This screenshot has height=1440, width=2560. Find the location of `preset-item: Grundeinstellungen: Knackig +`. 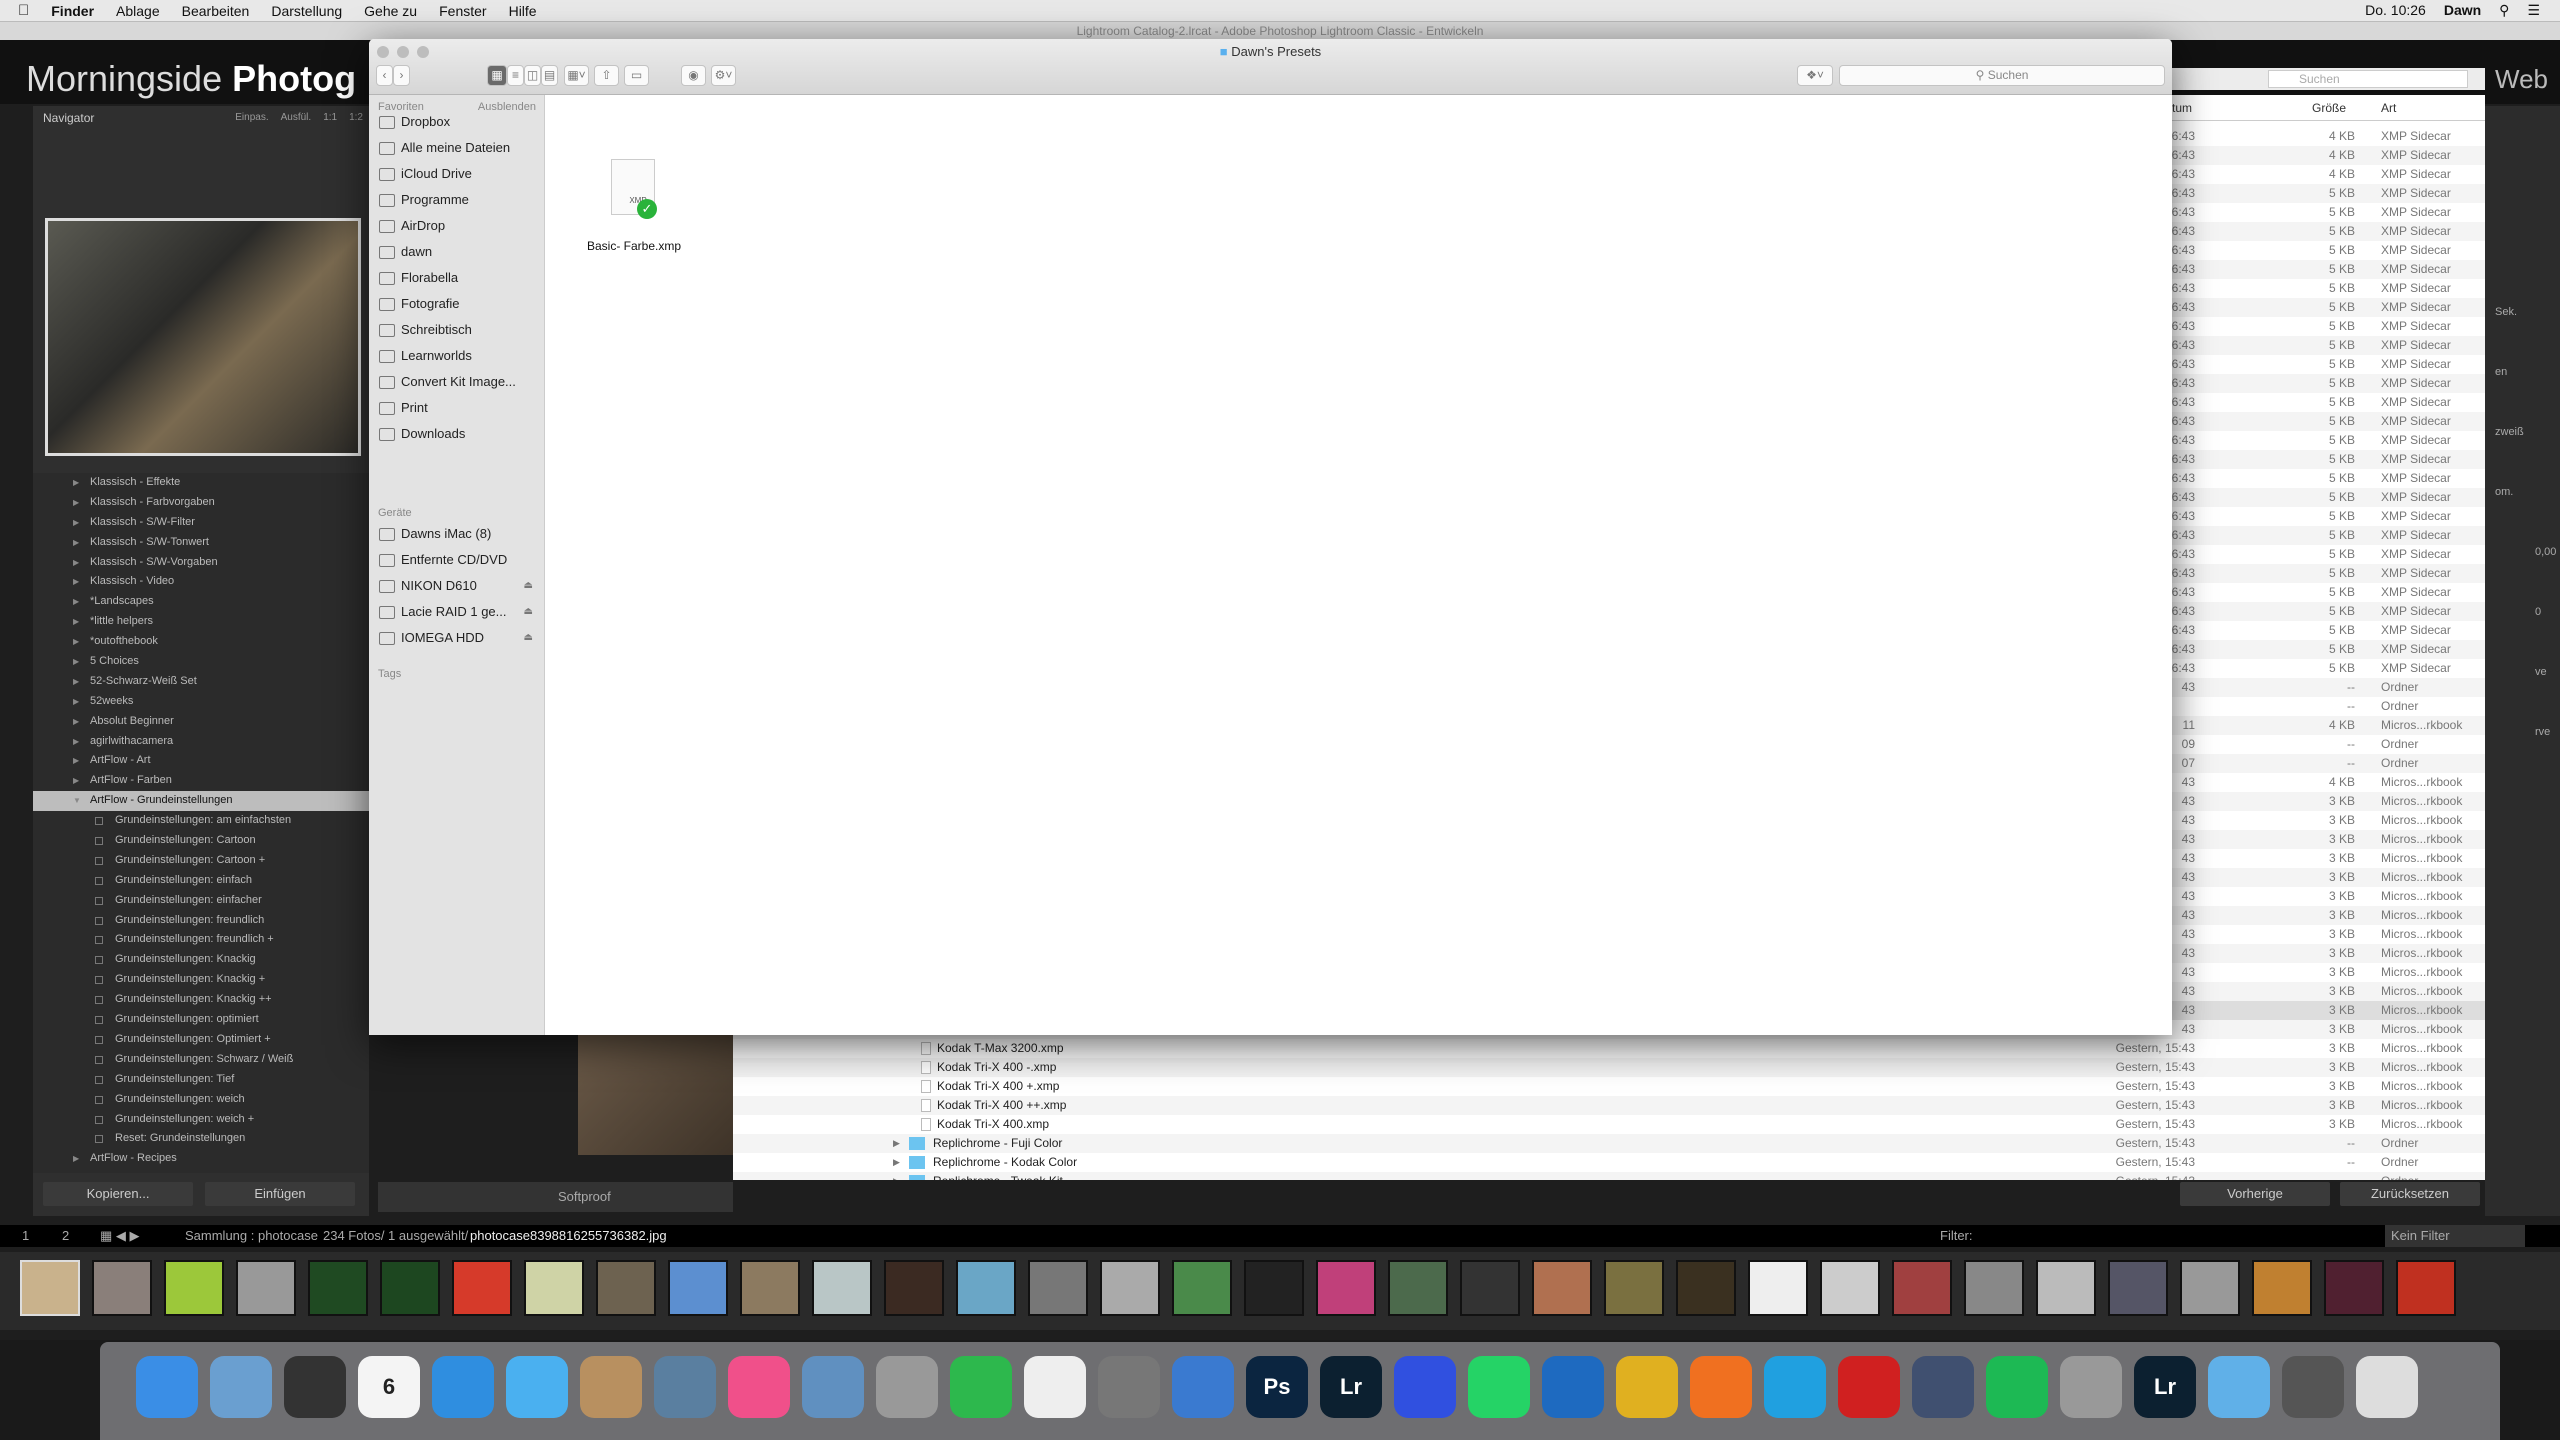

preset-item: Grundeinstellungen: Knackig + is located at coordinates (201, 980).